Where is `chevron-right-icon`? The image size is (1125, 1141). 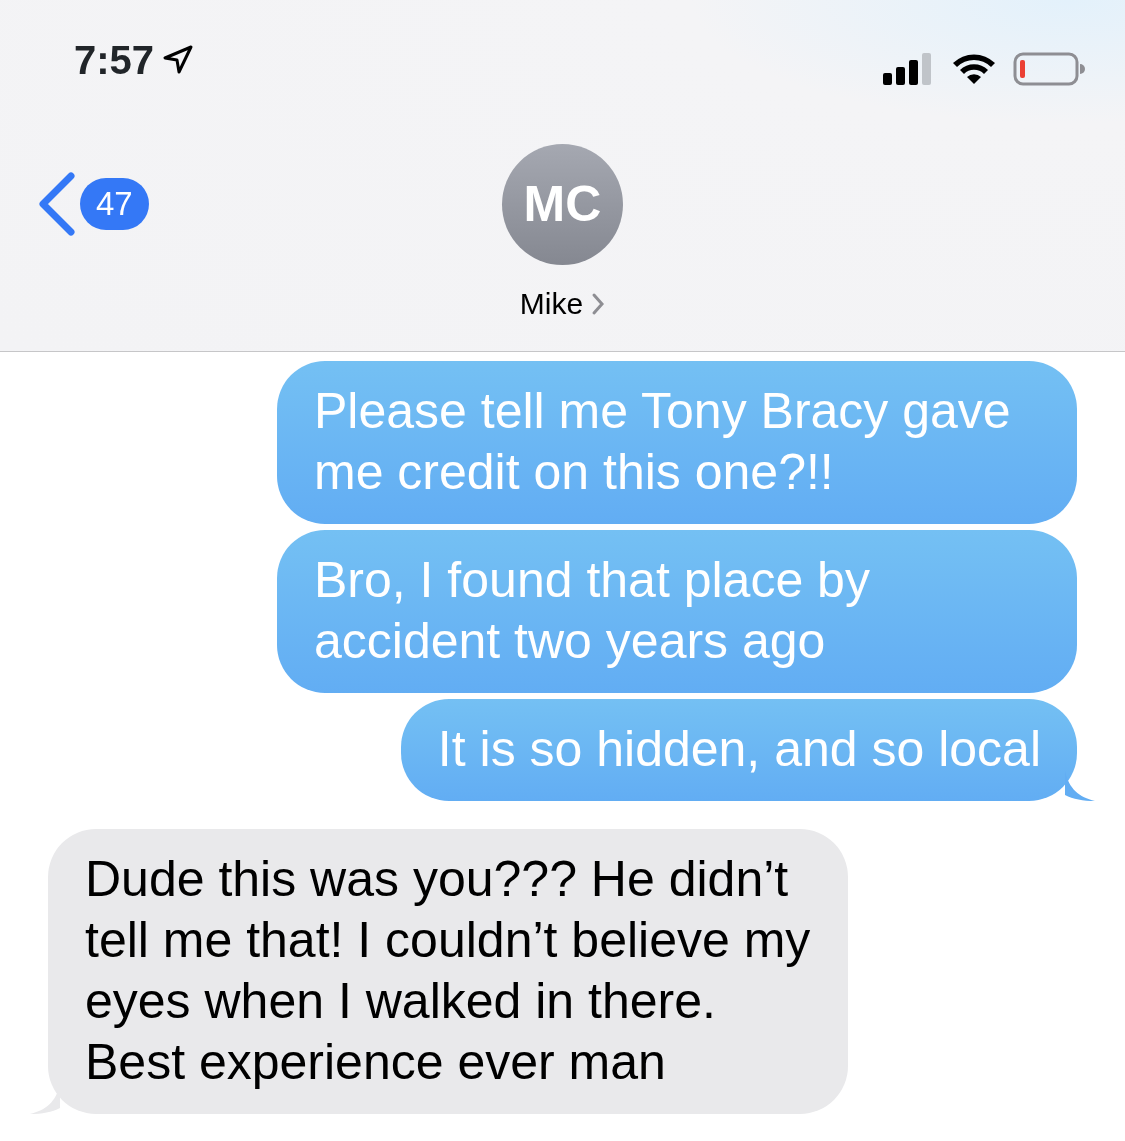 chevron-right-icon is located at coordinates (598, 303).